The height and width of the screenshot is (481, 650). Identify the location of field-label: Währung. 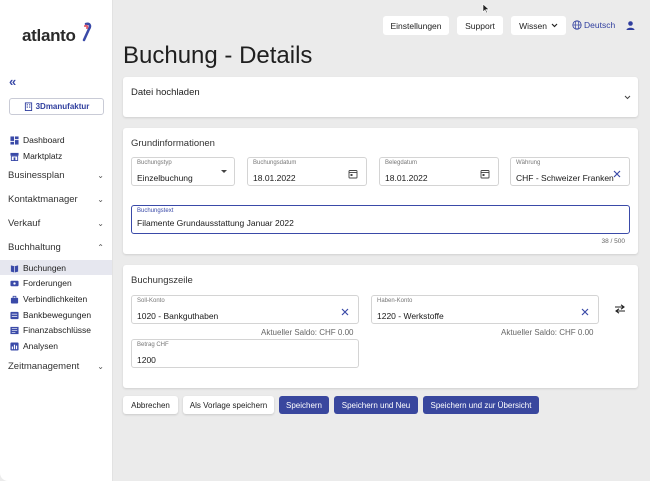
(528, 163).